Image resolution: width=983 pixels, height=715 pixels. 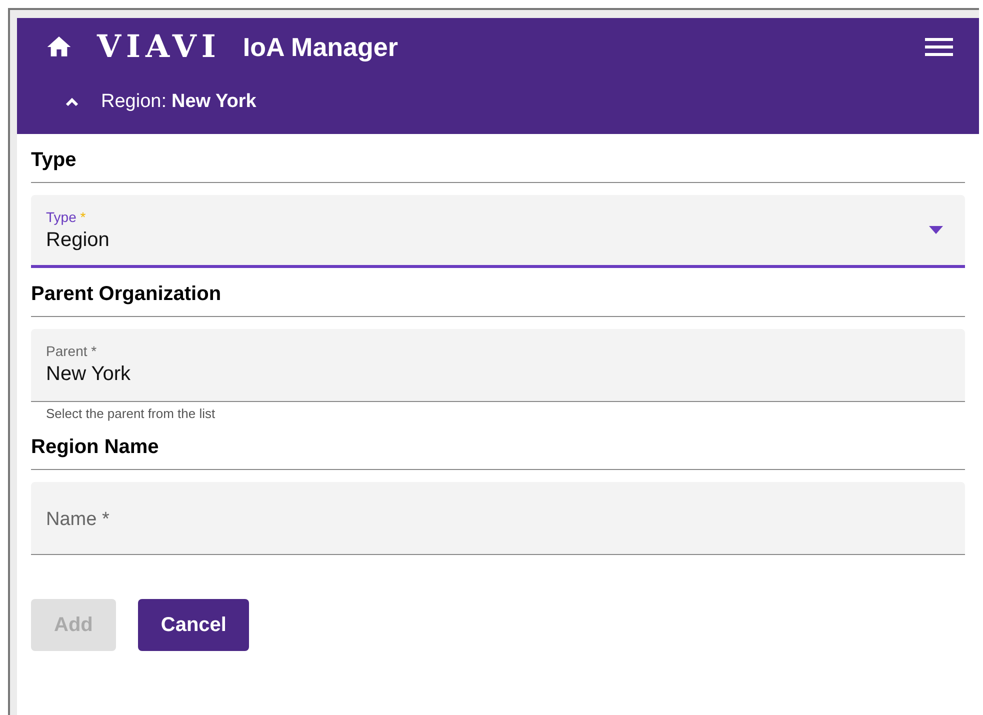 I want to click on cancel-button: Cancel, so click(x=194, y=625).